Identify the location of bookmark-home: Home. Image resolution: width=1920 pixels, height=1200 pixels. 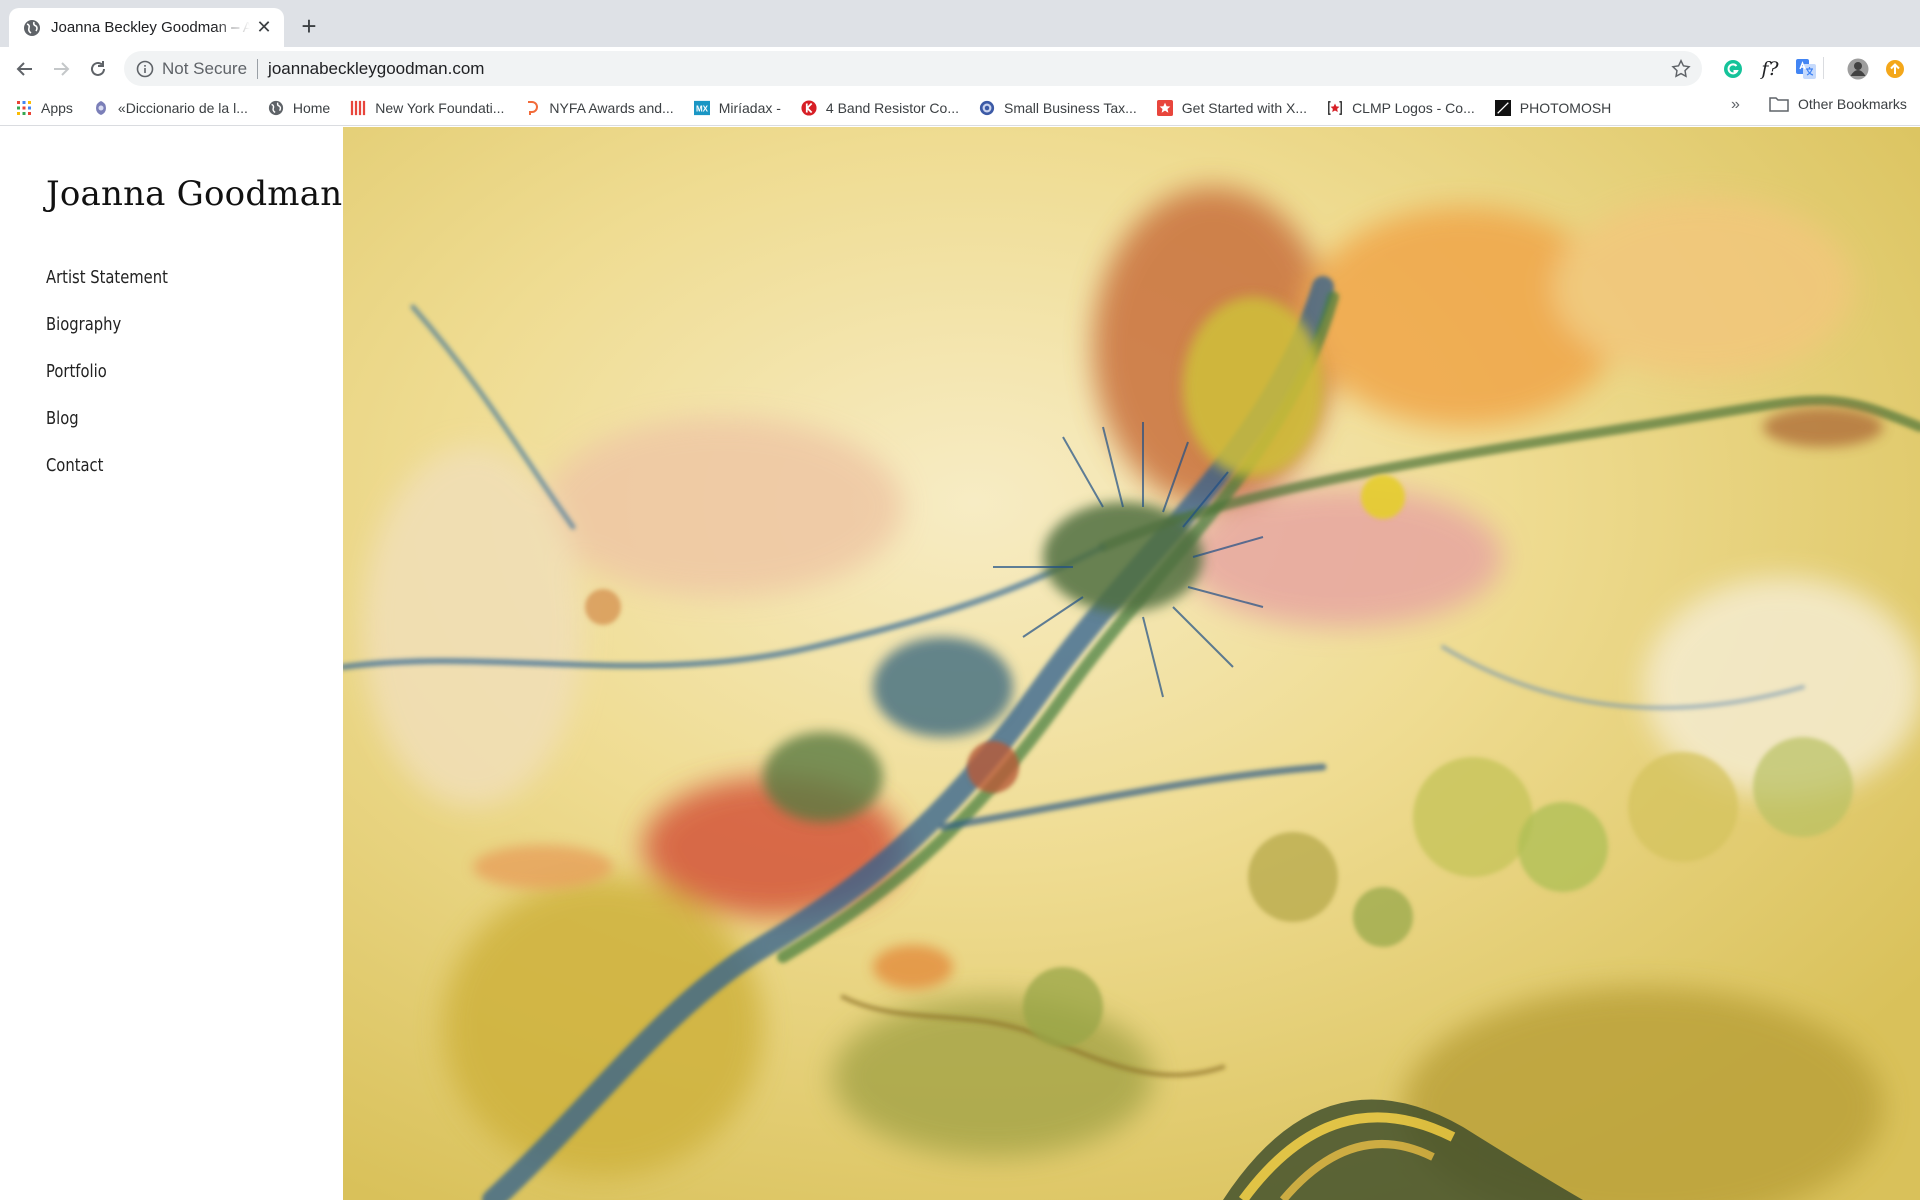
(299, 108).